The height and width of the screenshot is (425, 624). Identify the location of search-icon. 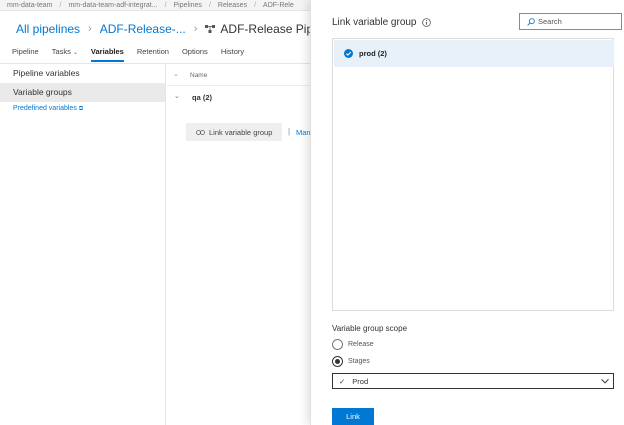
(531, 21).